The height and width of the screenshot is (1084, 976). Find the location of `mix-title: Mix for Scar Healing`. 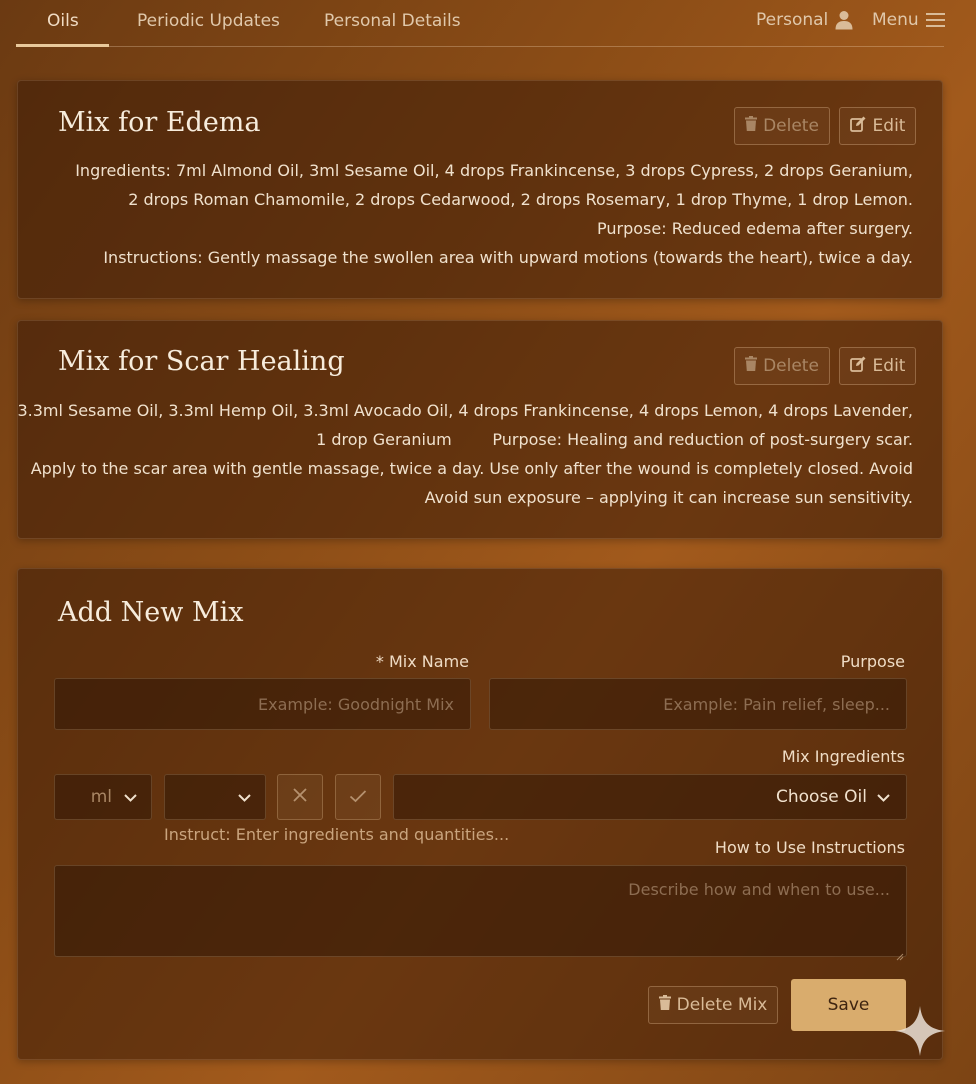

mix-title: Mix for Scar Healing is located at coordinates (201, 361).